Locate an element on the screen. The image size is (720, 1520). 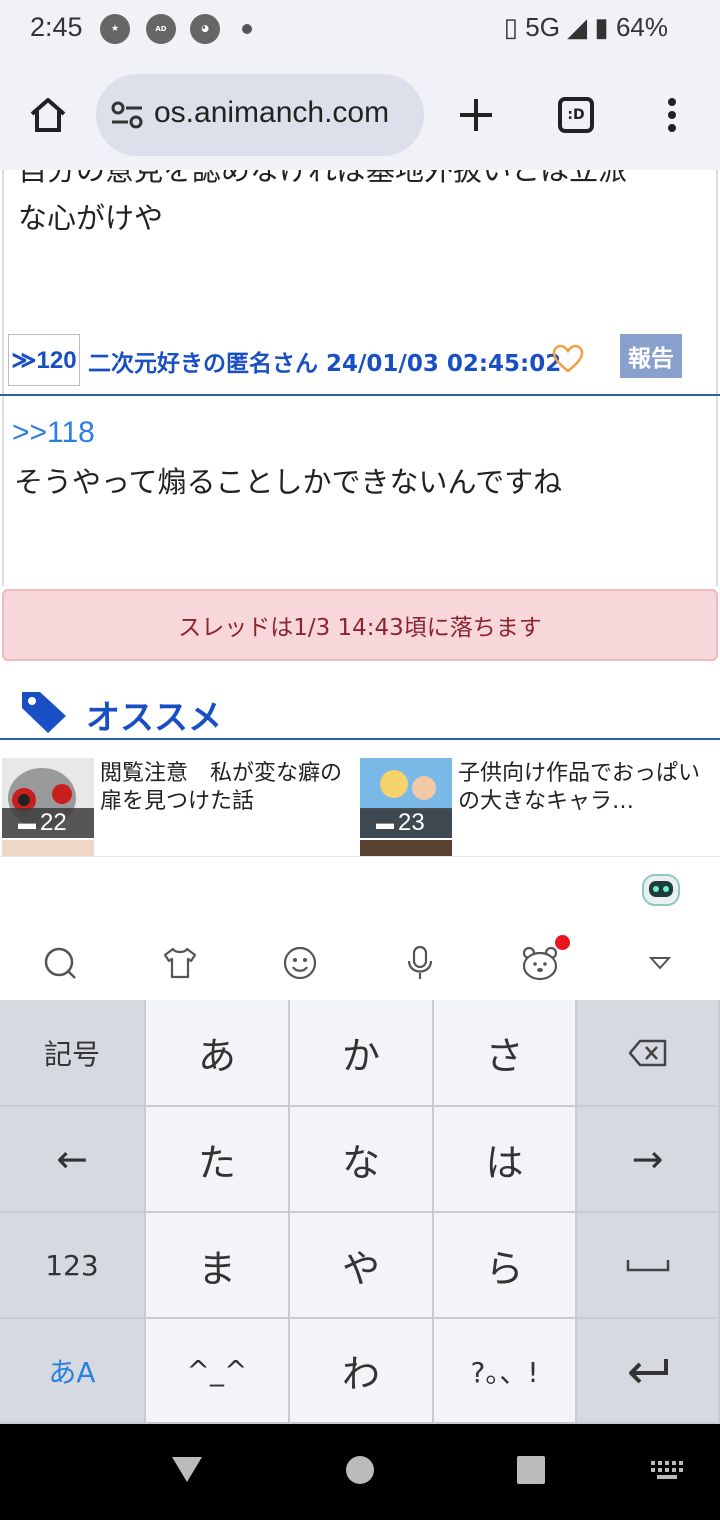
more-vertical-icon is located at coordinates (672, 115).